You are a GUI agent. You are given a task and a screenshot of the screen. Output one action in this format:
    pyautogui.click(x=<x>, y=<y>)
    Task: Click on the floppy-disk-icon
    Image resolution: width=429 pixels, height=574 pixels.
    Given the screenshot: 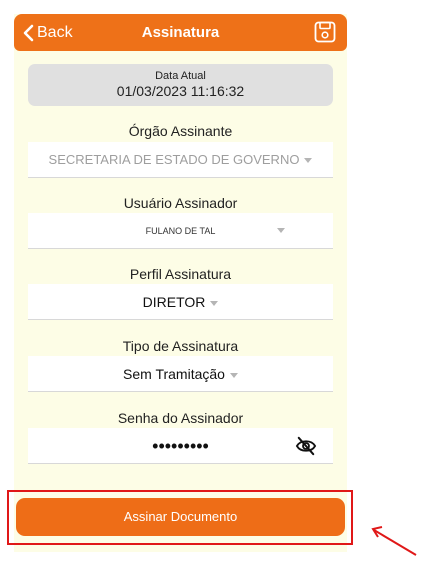 What is the action you would take?
    pyautogui.click(x=325, y=32)
    